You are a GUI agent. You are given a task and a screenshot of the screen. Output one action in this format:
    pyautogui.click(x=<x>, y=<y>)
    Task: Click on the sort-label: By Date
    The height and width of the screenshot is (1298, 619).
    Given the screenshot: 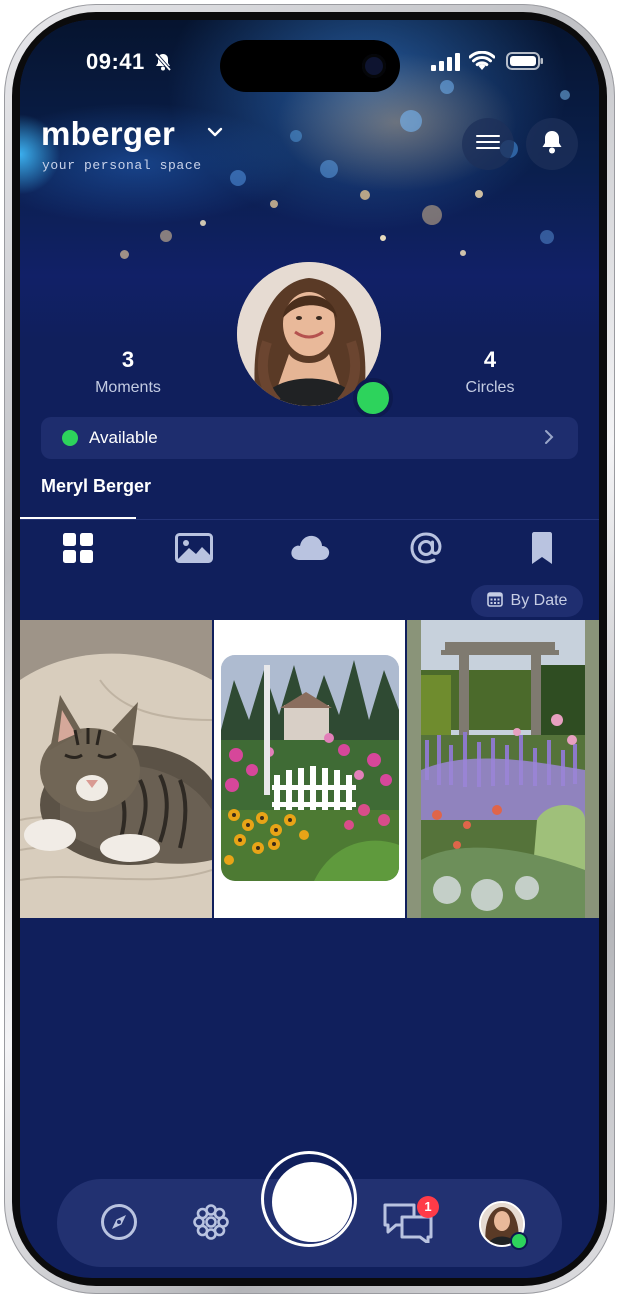 What is the action you would take?
    pyautogui.click(x=539, y=600)
    